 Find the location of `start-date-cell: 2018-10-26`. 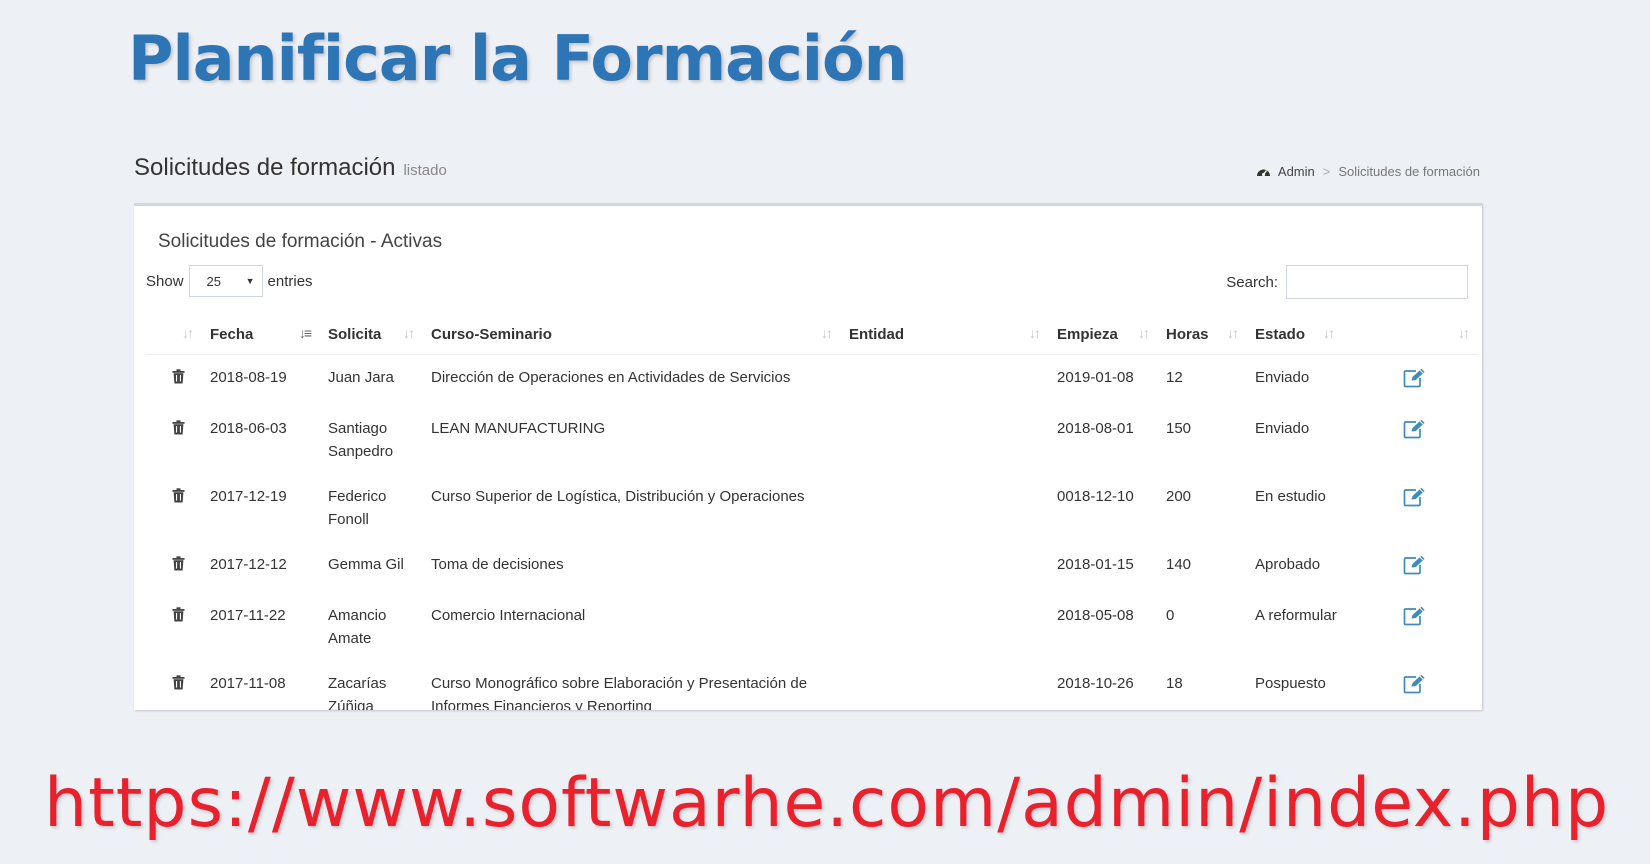

start-date-cell: 2018-10-26 is located at coordinates (1095, 683).